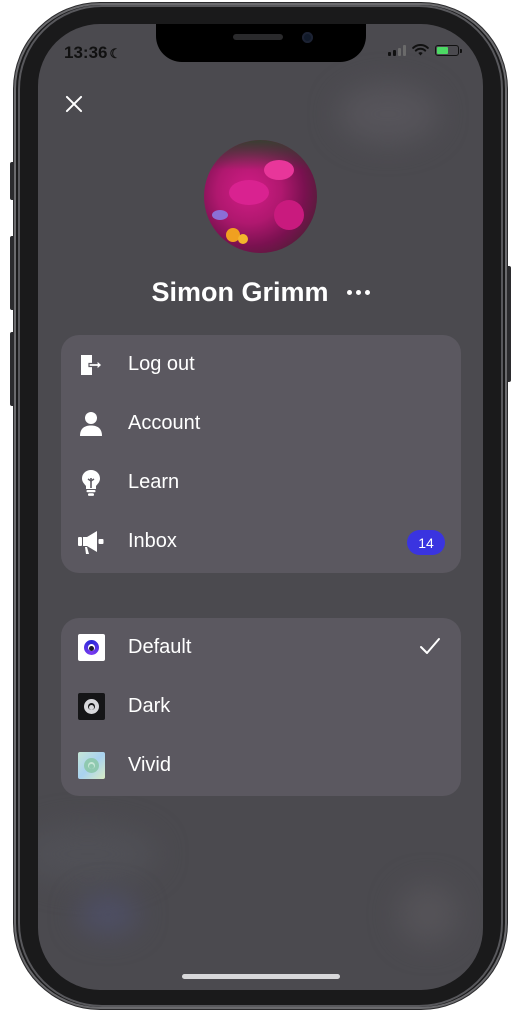 The image size is (521, 1015). What do you see at coordinates (261, 364) in the screenshot?
I see `menu-item-logout: Log out` at bounding box center [261, 364].